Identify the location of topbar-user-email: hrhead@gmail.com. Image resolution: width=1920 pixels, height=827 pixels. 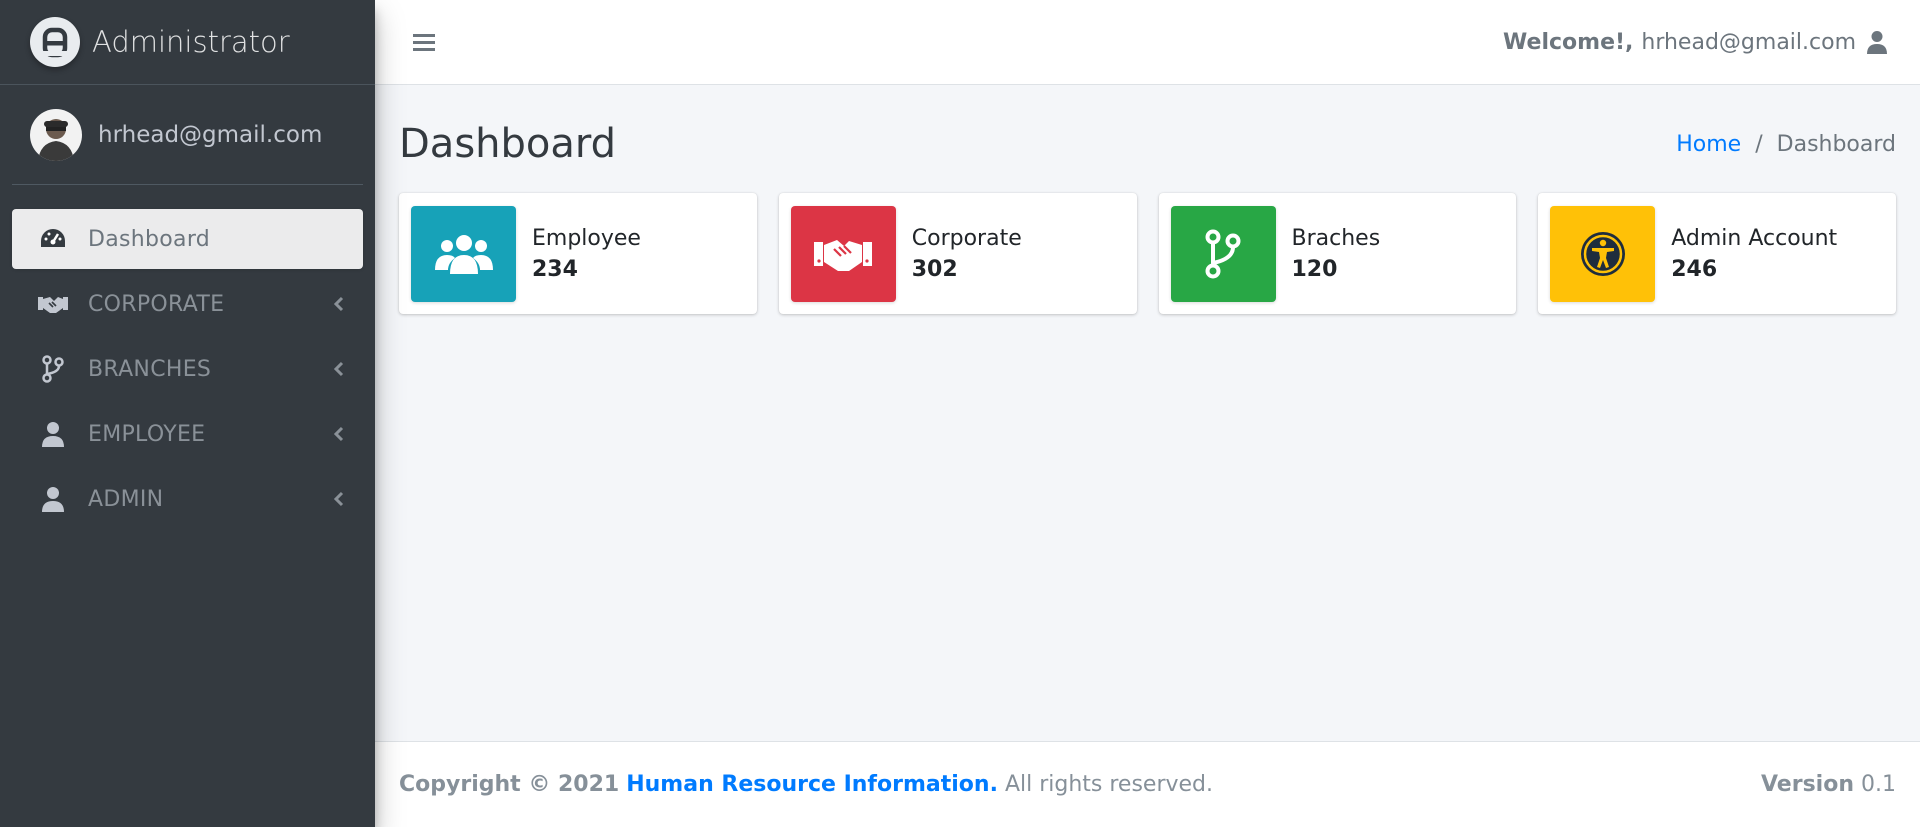
(1748, 42).